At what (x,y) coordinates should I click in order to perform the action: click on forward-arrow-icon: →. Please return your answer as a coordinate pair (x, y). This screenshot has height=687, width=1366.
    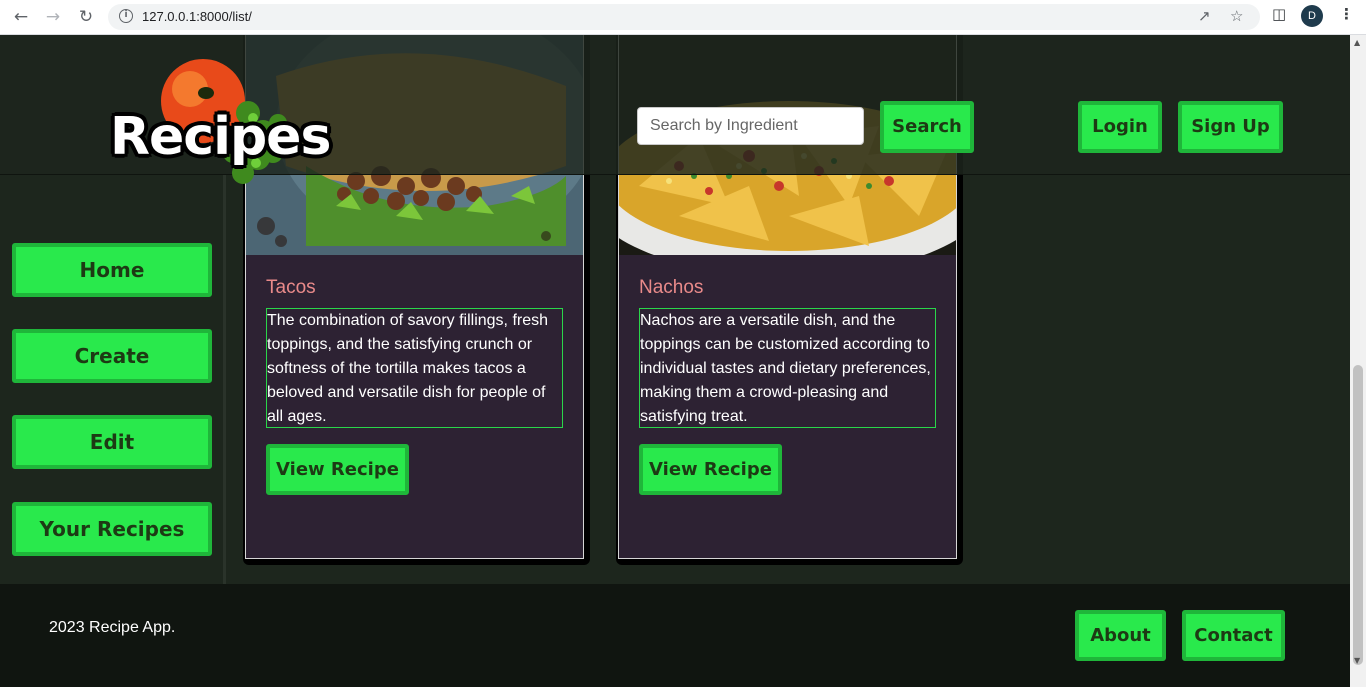
    Looking at the image, I should click on (53, 17).